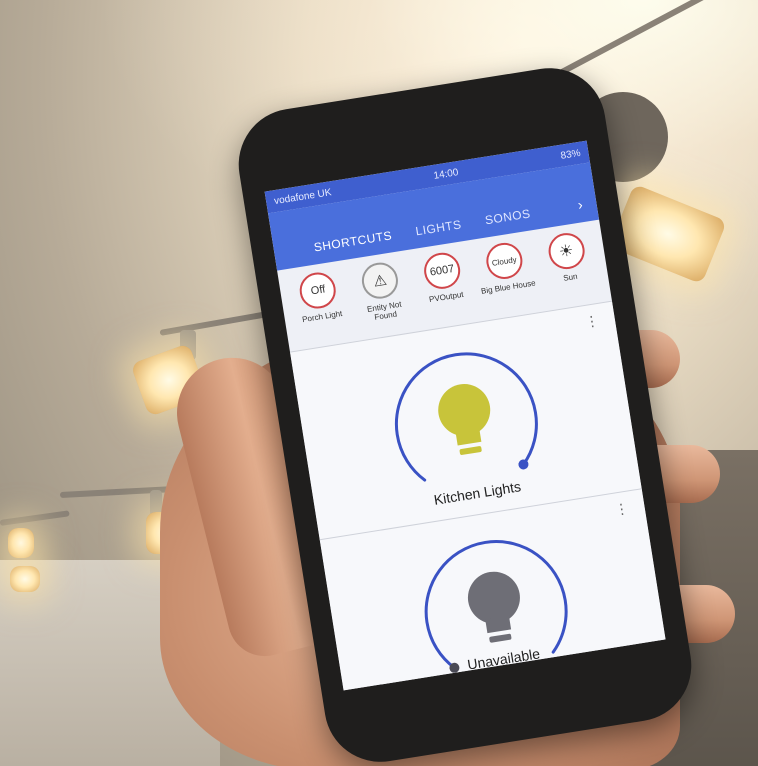 This screenshot has width=758, height=766. I want to click on shortcut-label: Porch Light, so click(322, 317).